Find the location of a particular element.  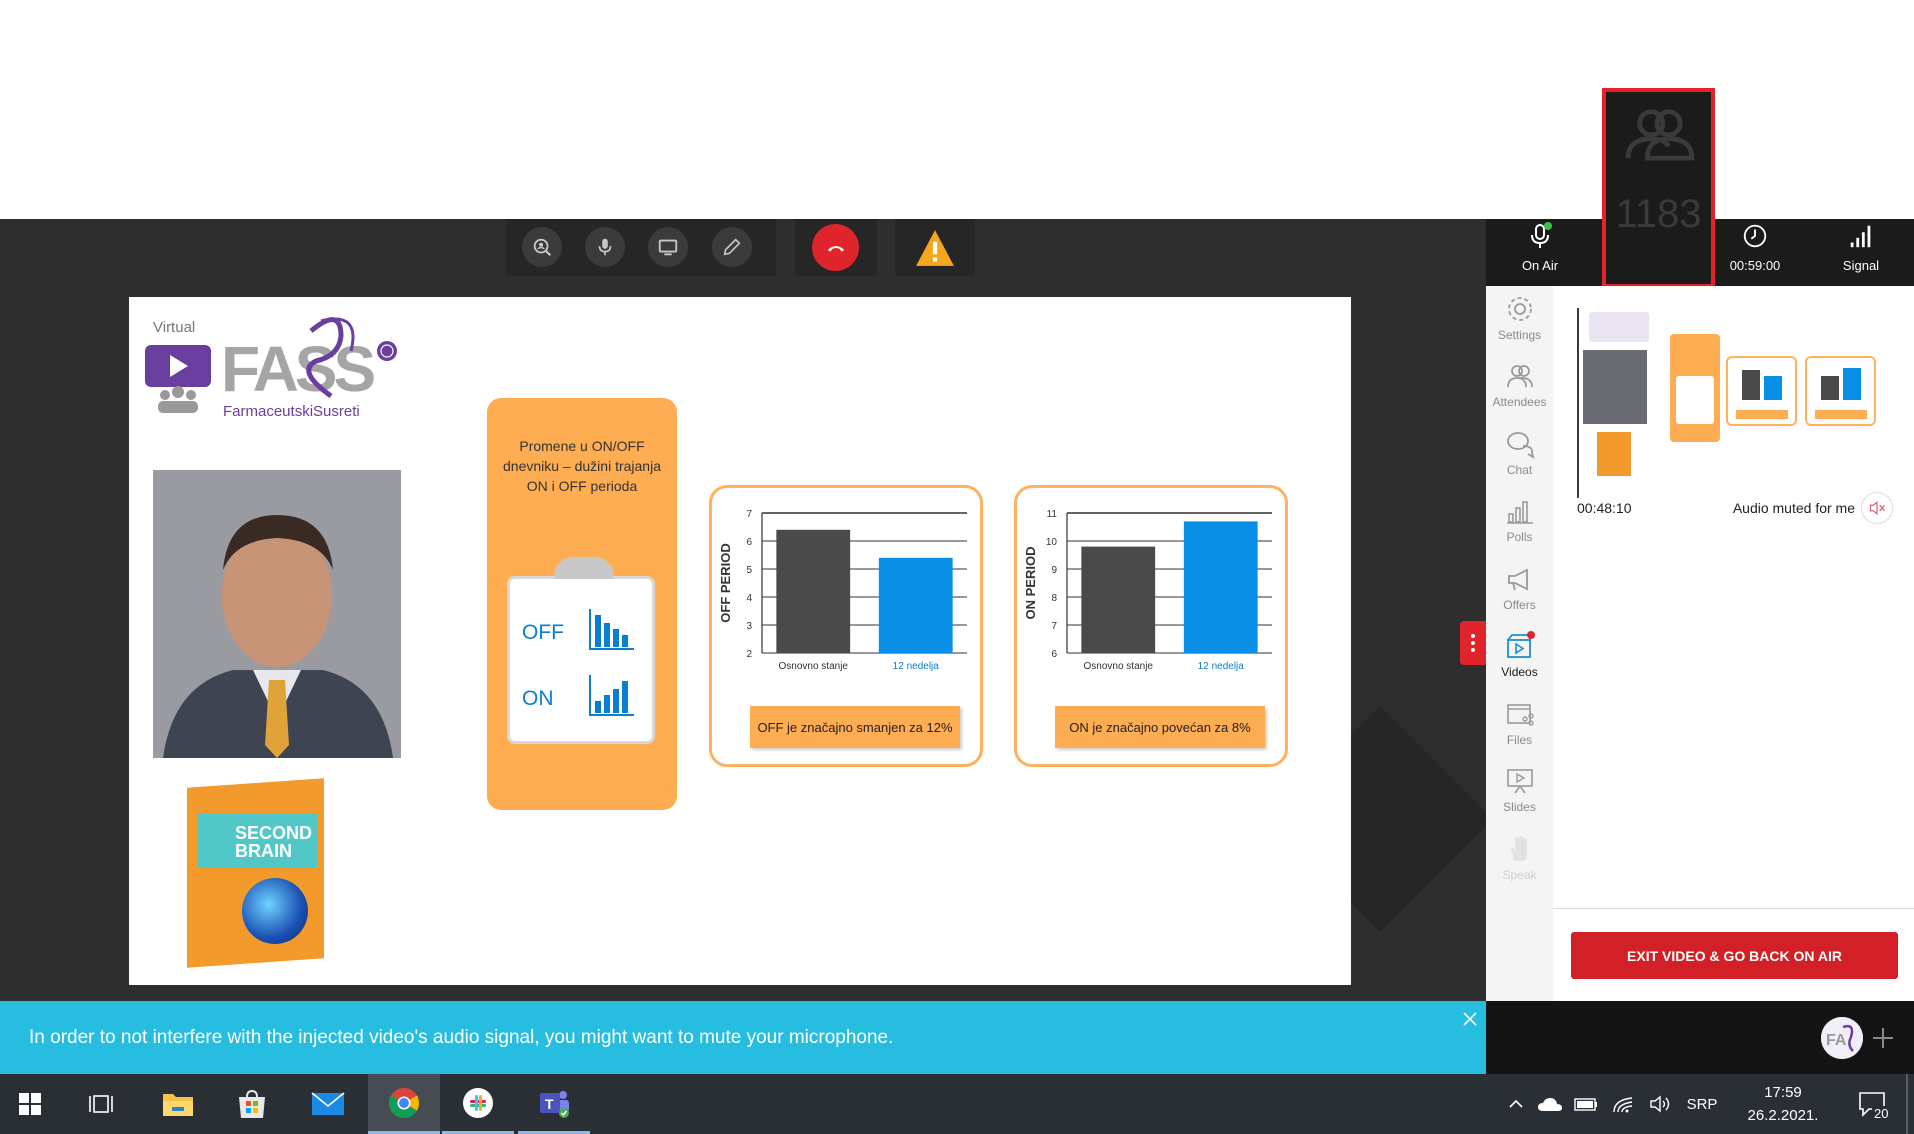

pen-icon is located at coordinates (732, 247).